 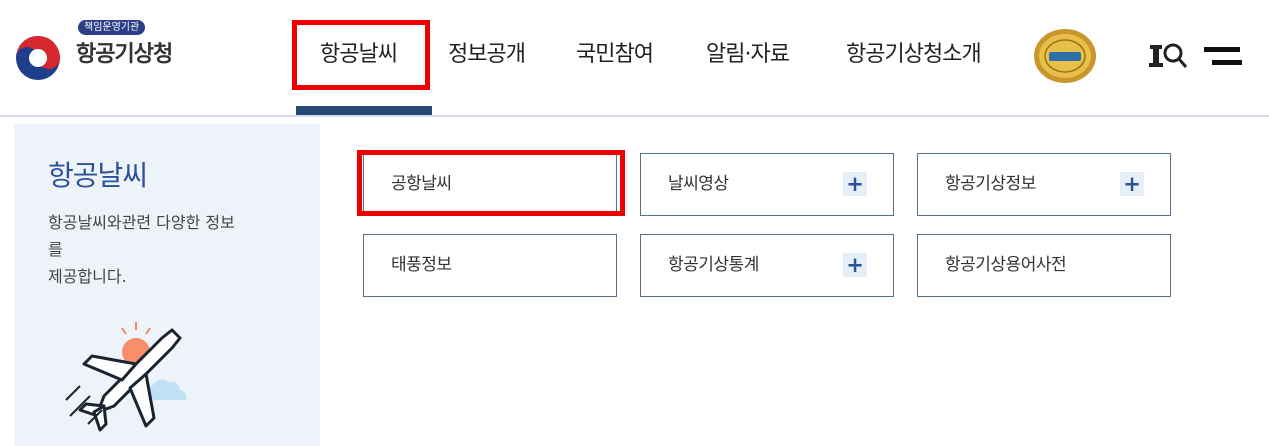 What do you see at coordinates (141, 249) in the screenshot?
I see `section-description: 항공날씨와관련 다양한 정보 를 제공합니다.` at bounding box center [141, 249].